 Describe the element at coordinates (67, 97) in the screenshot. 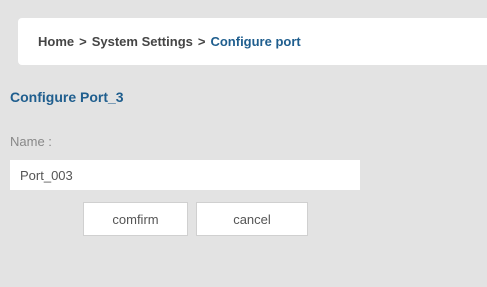

I see `page-title: Configure Port_3` at that location.